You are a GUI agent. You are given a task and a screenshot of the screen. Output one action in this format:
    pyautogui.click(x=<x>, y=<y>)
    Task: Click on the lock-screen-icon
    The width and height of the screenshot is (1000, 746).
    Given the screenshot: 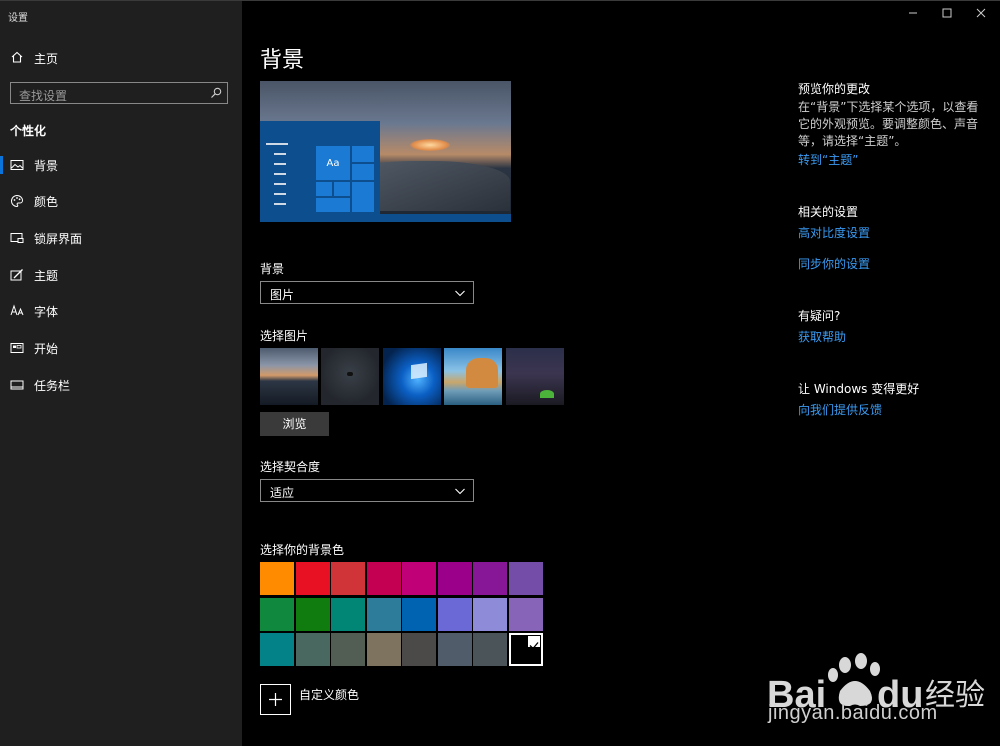 What is the action you would take?
    pyautogui.click(x=17, y=238)
    